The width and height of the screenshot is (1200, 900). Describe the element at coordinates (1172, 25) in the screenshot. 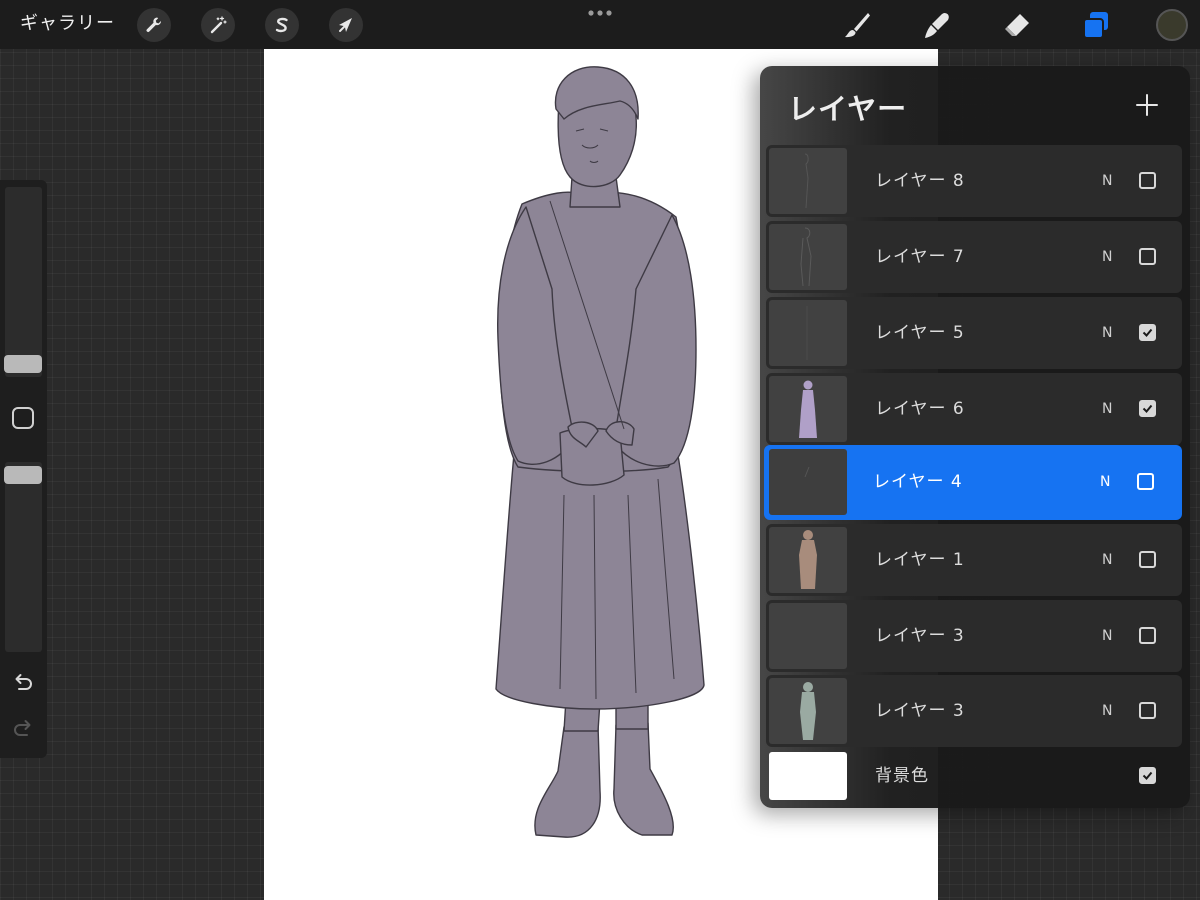

I see `color-picker-button` at that location.